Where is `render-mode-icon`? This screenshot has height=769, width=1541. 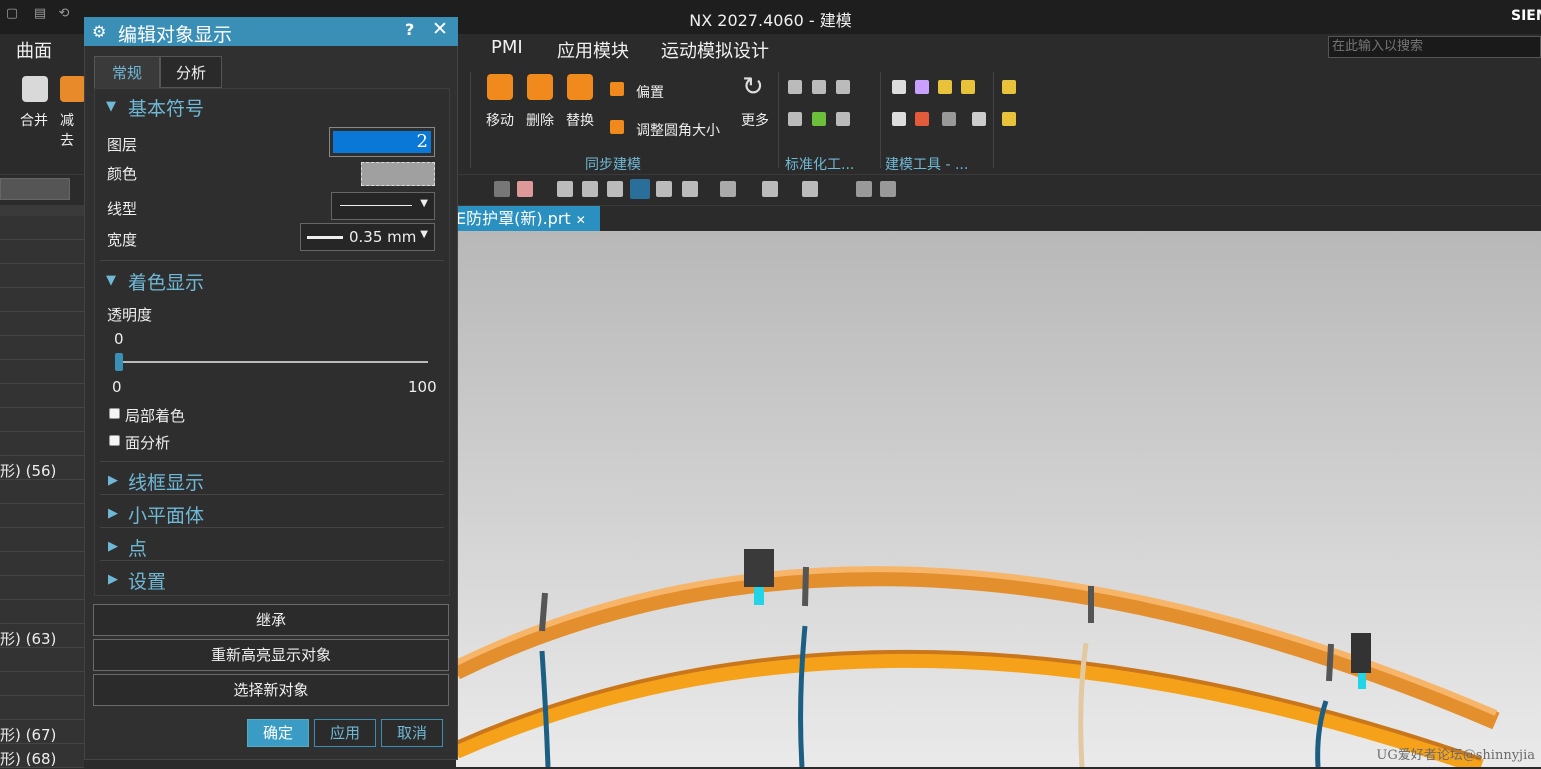
render-mode-icon is located at coordinates (640, 189).